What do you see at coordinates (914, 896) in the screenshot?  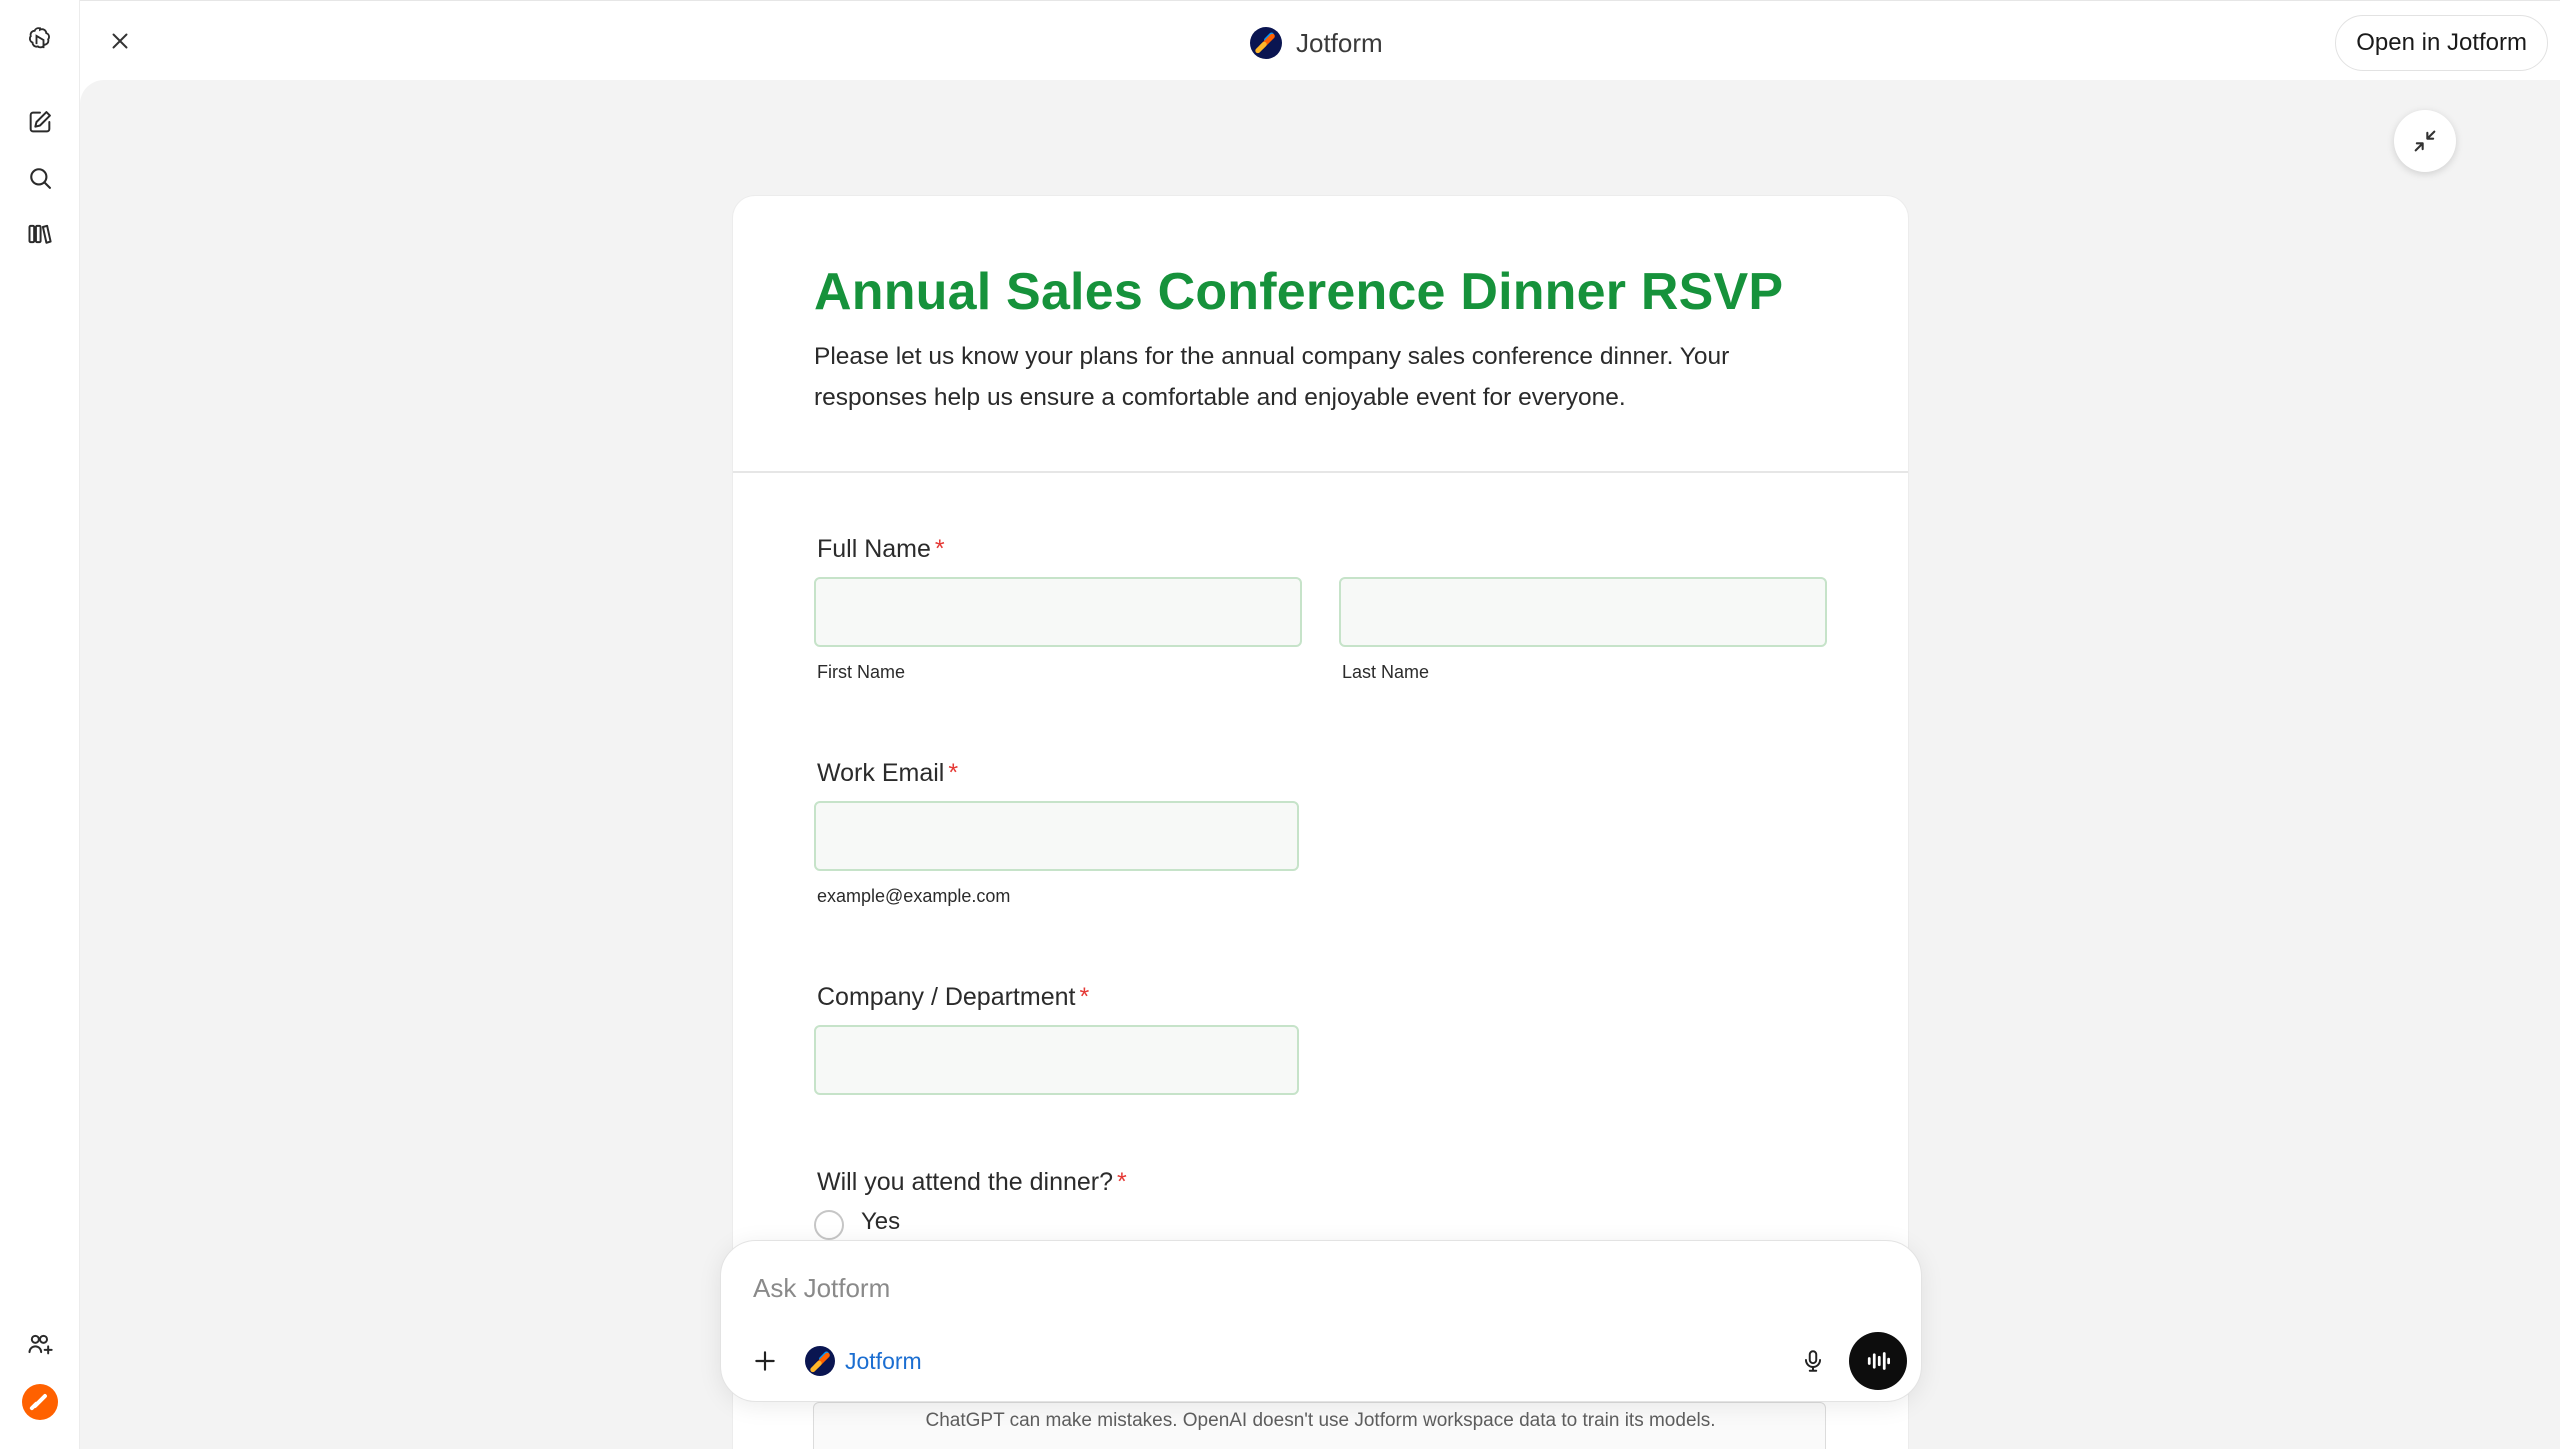 I see `work-email-sublabel: example@example.com` at bounding box center [914, 896].